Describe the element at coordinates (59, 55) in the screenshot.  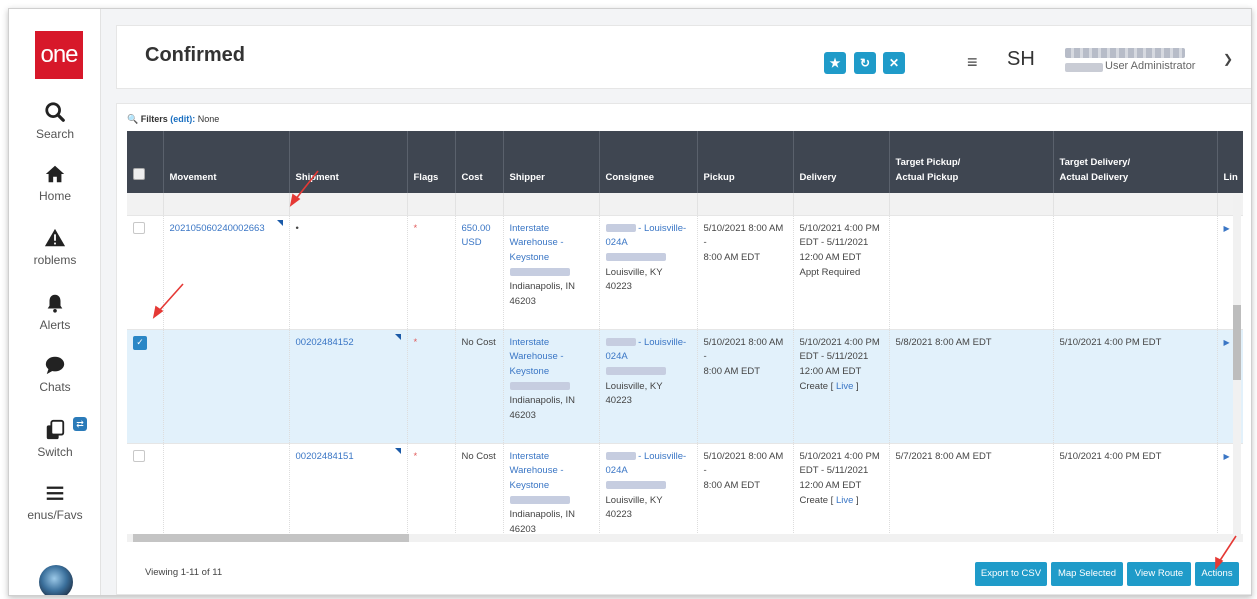
I see `app-logo: one` at that location.